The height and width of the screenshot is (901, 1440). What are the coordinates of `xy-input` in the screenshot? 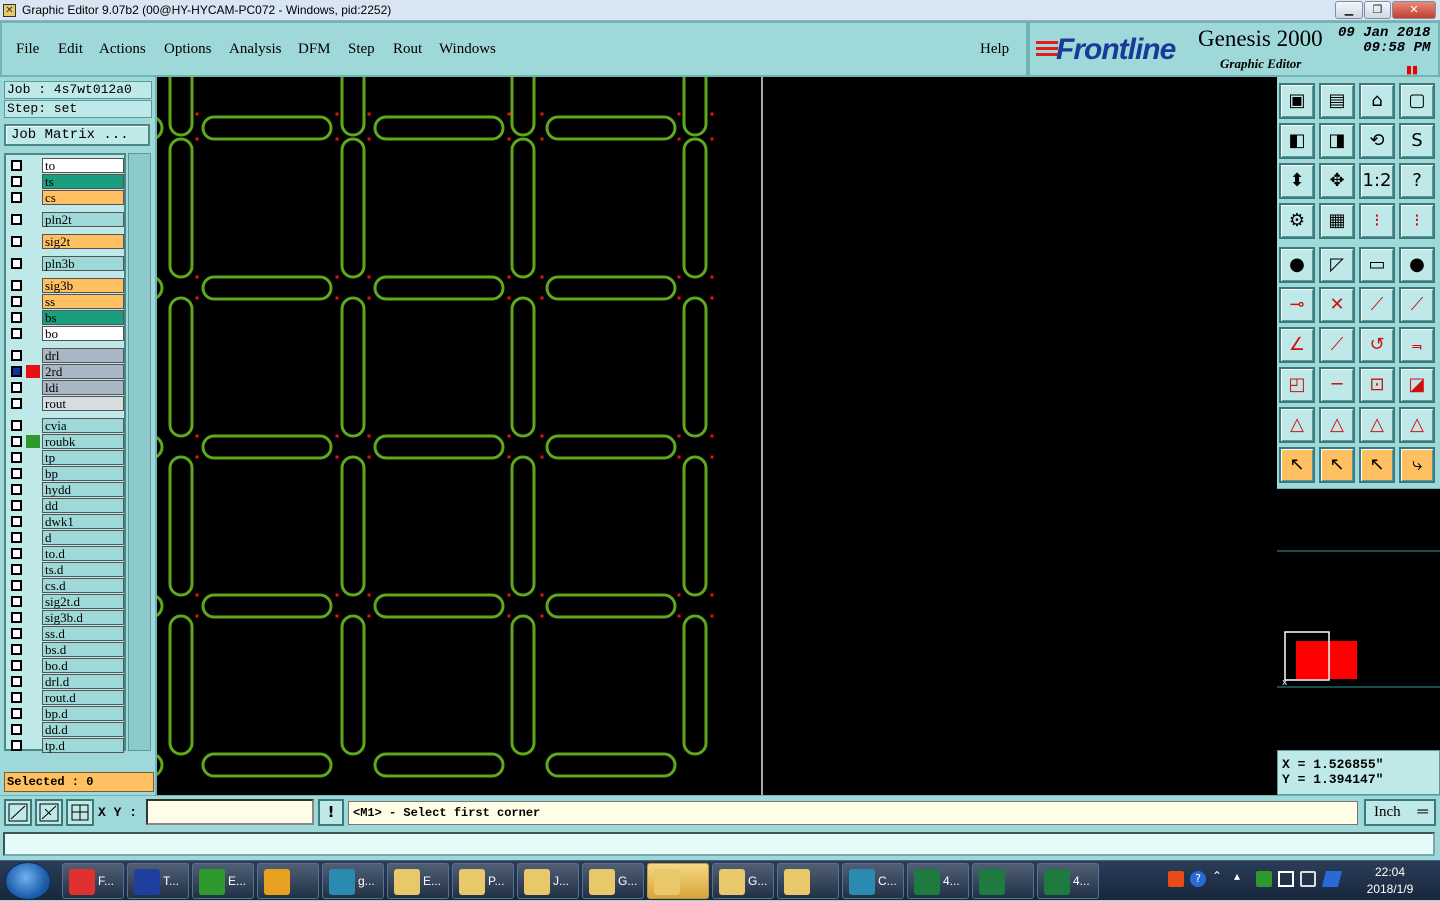 It's located at (230, 812).